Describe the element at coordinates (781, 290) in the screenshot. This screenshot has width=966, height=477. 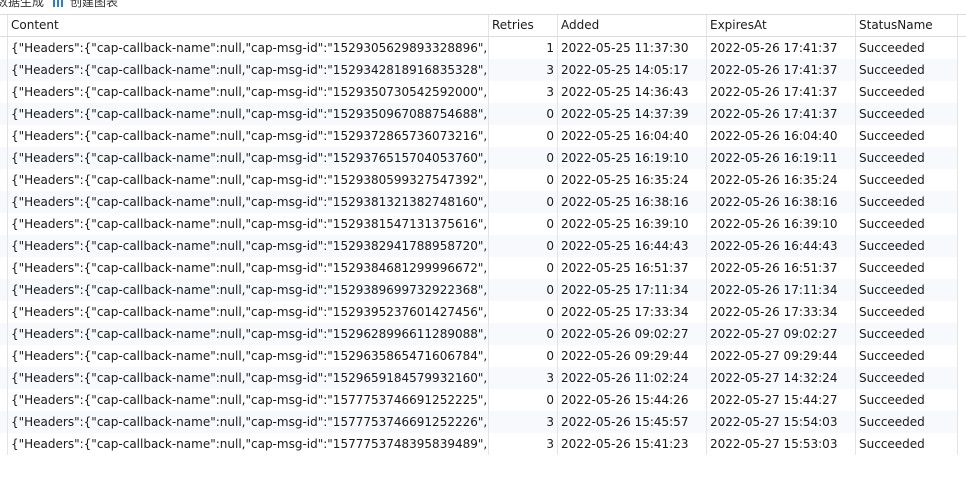
I see `expiresat-cell: 2022-05-26 17:11:34` at that location.